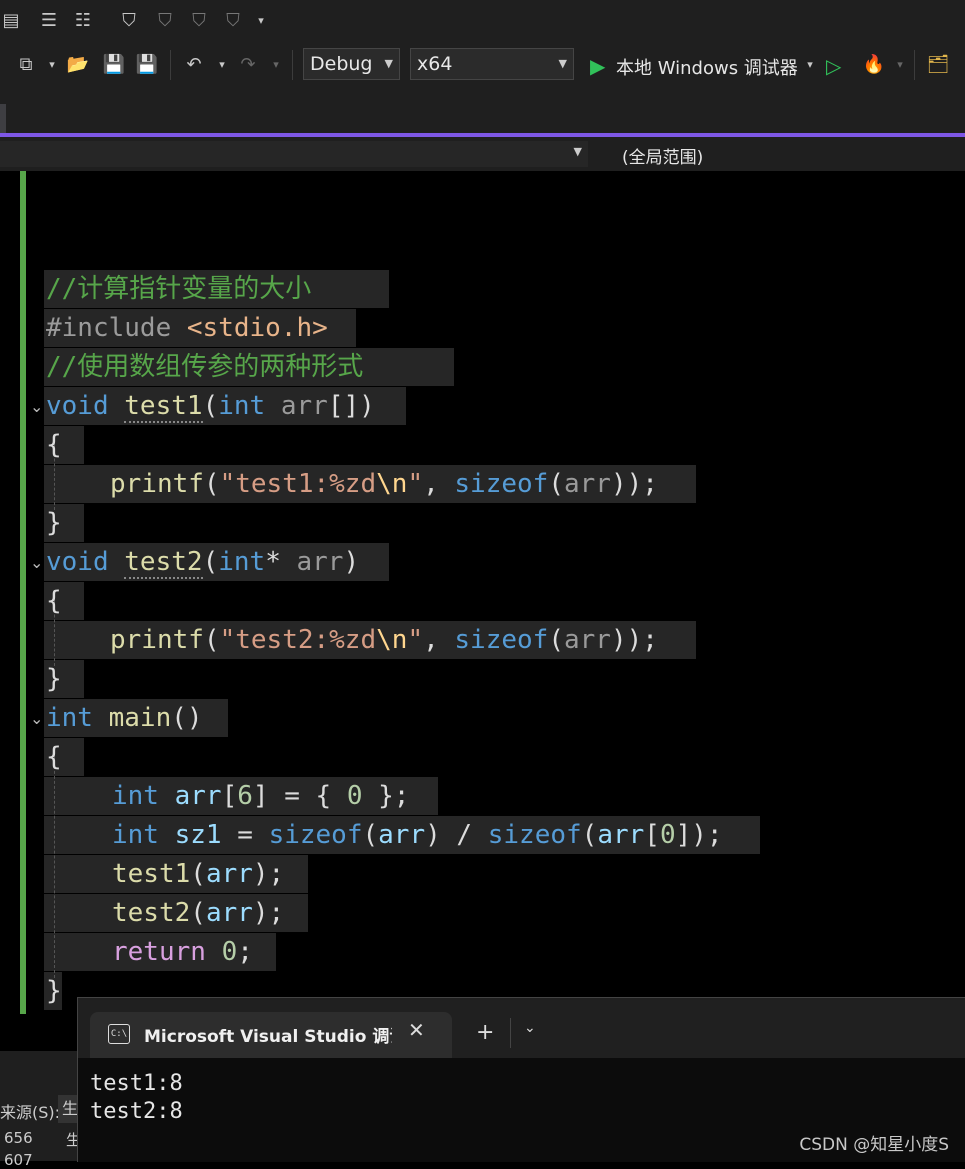 This screenshot has height=1169, width=965. Describe the element at coordinates (205, 367) in the screenshot. I see `code-line: //使用数组传参的两种形式` at that location.